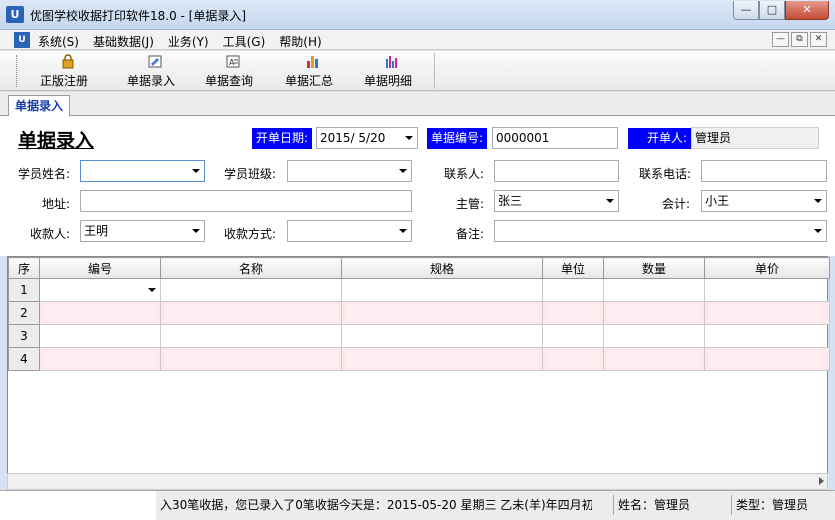 The height and width of the screenshot is (520, 835). I want to click on mdi-minimize-button: —, so click(780, 39).